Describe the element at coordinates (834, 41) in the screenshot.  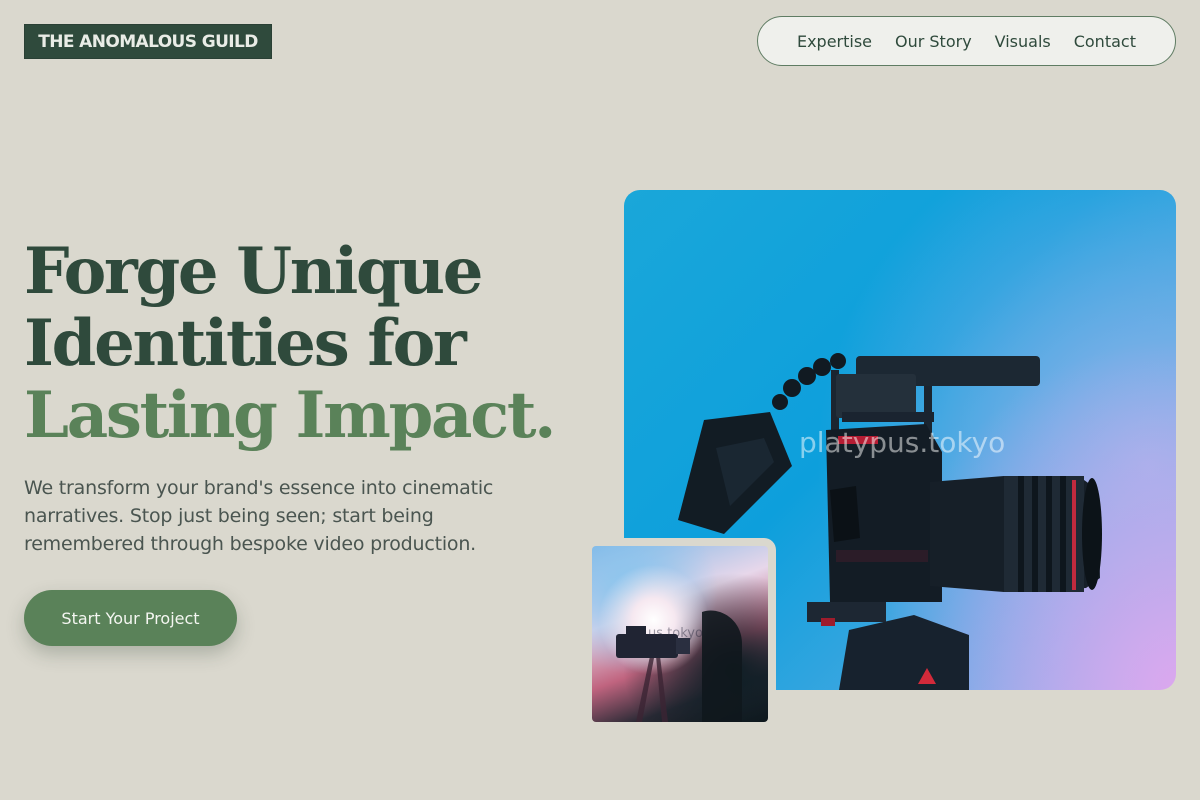
I see `nav-link-expertise: Expertise` at that location.